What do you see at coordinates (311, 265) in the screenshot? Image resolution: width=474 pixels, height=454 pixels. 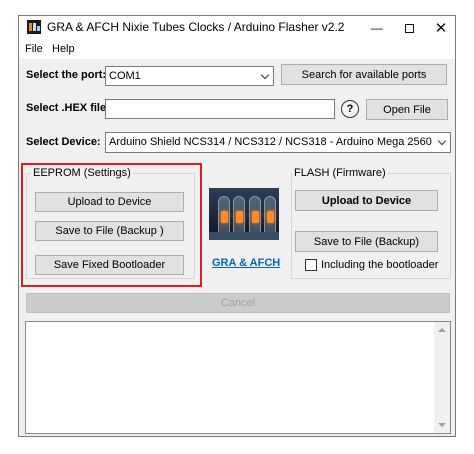 I see `checkbox-box` at bounding box center [311, 265].